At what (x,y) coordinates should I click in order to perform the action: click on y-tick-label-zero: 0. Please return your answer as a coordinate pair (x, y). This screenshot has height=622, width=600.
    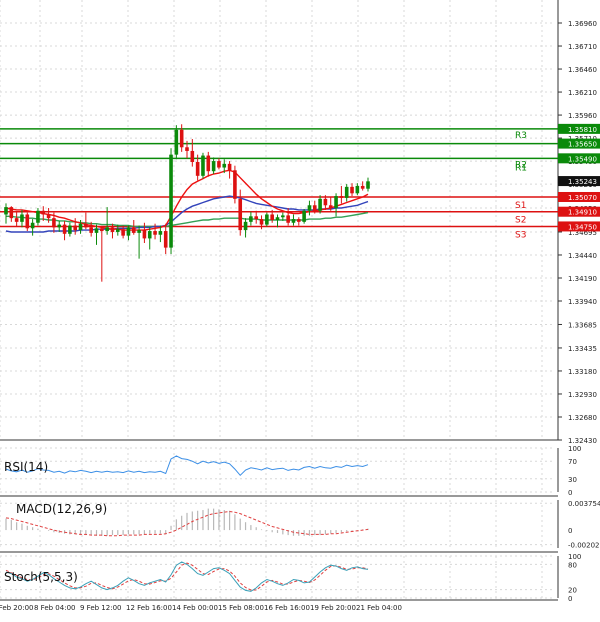
    Looking at the image, I should click on (570, 531).